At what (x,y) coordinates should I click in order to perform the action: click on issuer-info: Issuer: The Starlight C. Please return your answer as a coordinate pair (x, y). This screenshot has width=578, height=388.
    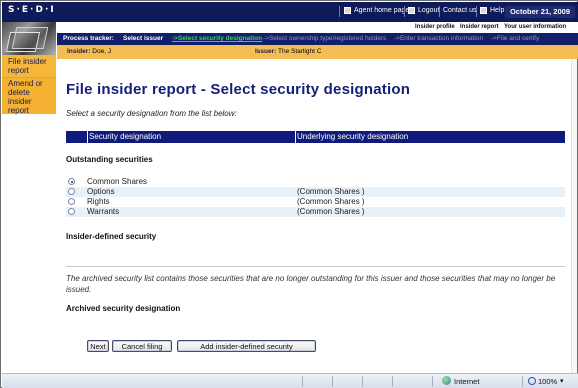
    Looking at the image, I should click on (288, 51).